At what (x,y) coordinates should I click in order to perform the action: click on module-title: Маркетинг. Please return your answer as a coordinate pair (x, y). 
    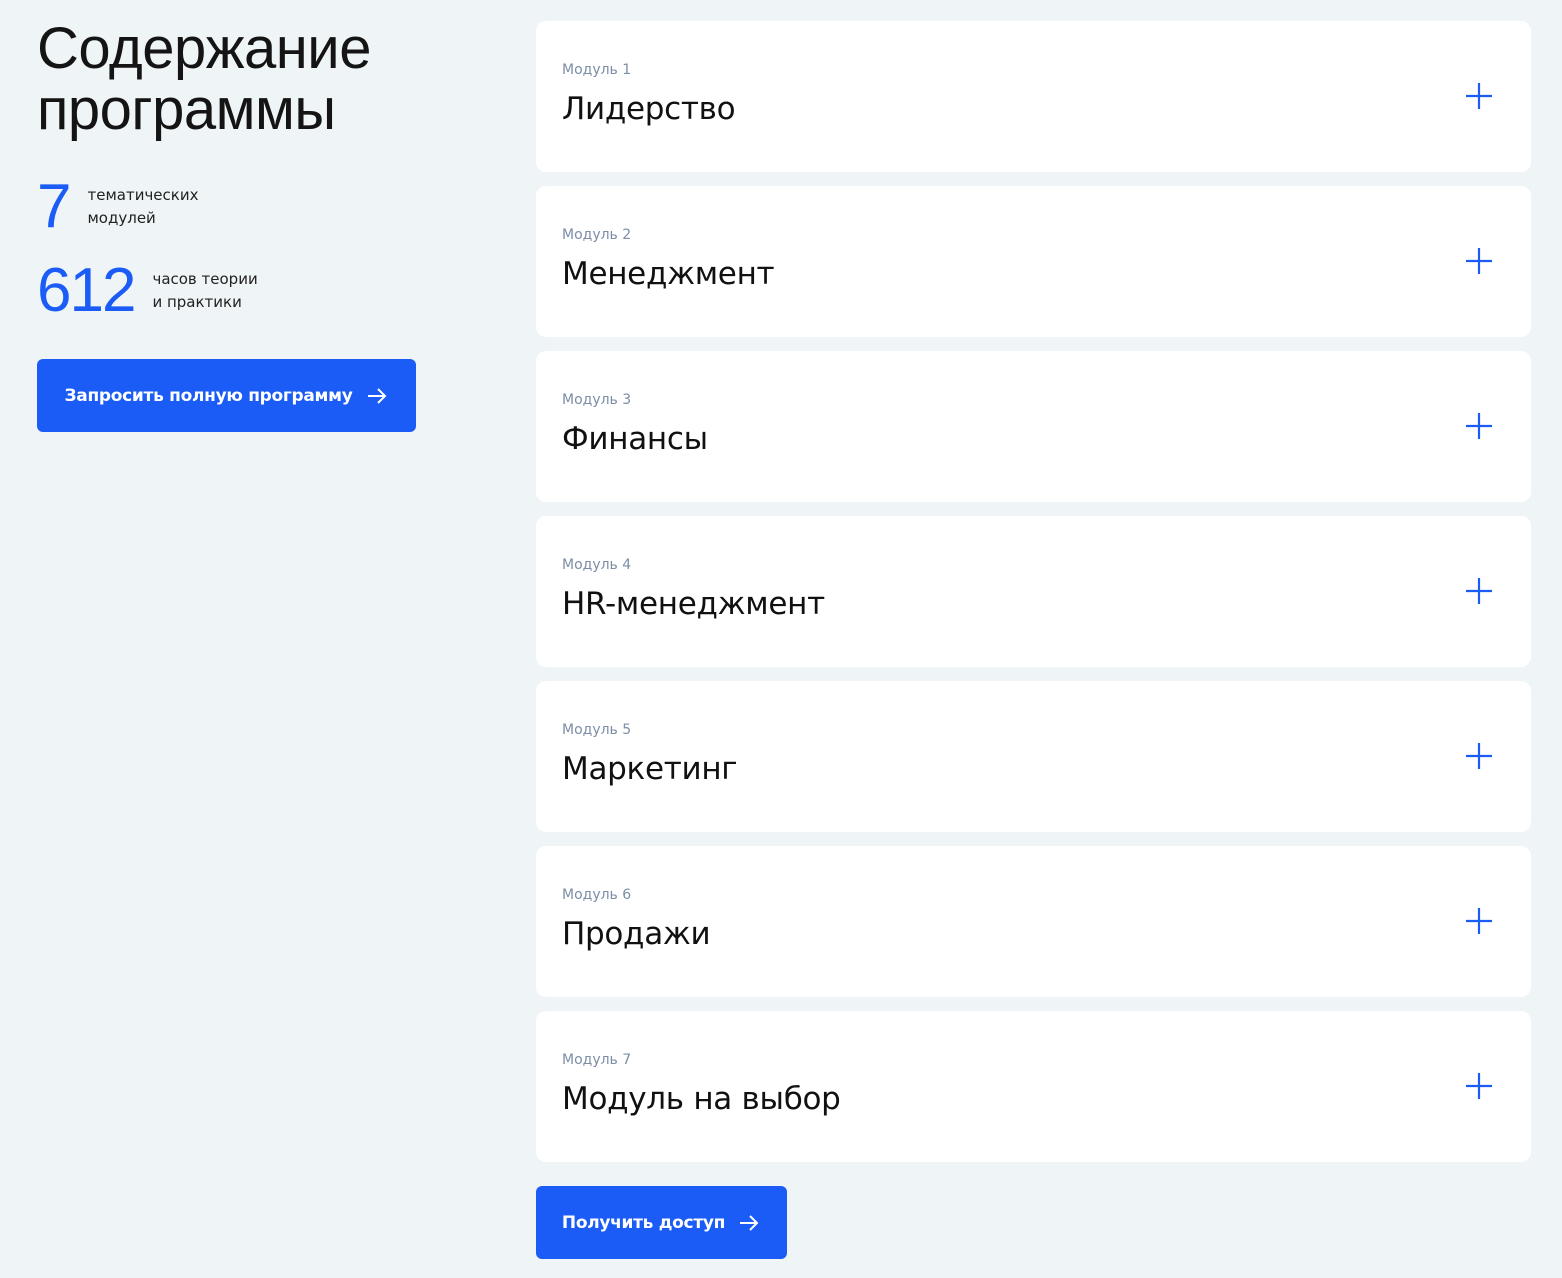
    Looking at the image, I should click on (650, 769).